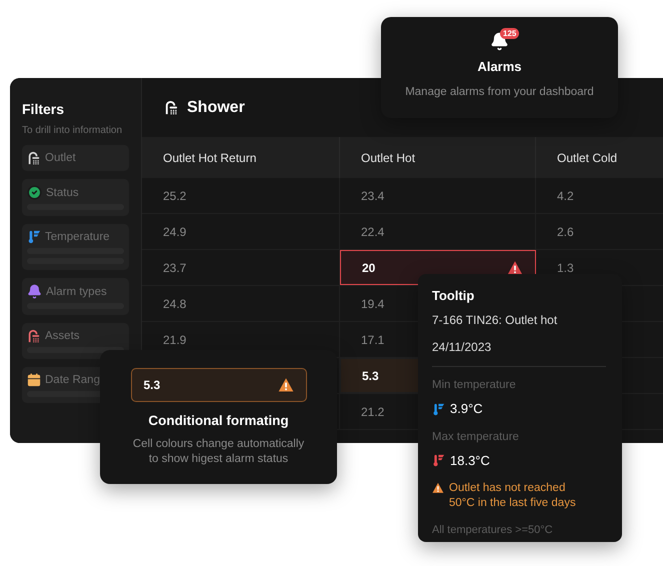 The height and width of the screenshot is (566, 663). I want to click on filter-item: Outlet, so click(75, 158).